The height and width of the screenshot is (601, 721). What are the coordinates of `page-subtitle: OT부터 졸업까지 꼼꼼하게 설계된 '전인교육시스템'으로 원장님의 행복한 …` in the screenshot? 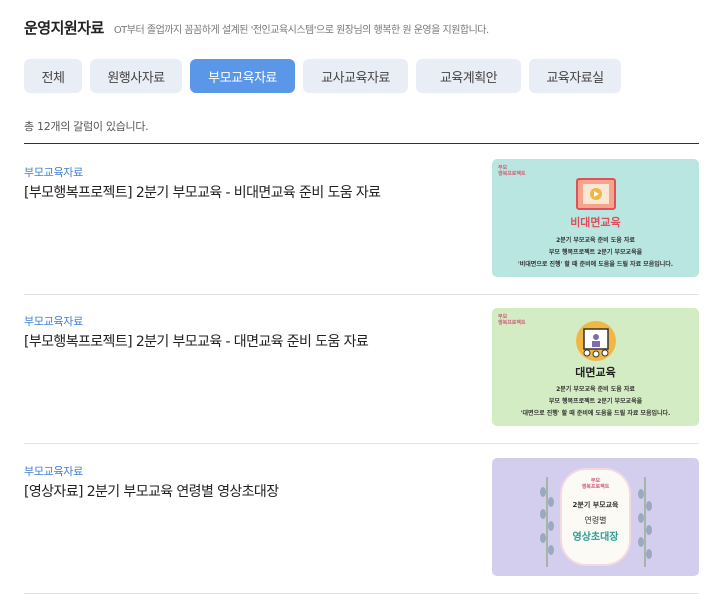 It's located at (301, 30).